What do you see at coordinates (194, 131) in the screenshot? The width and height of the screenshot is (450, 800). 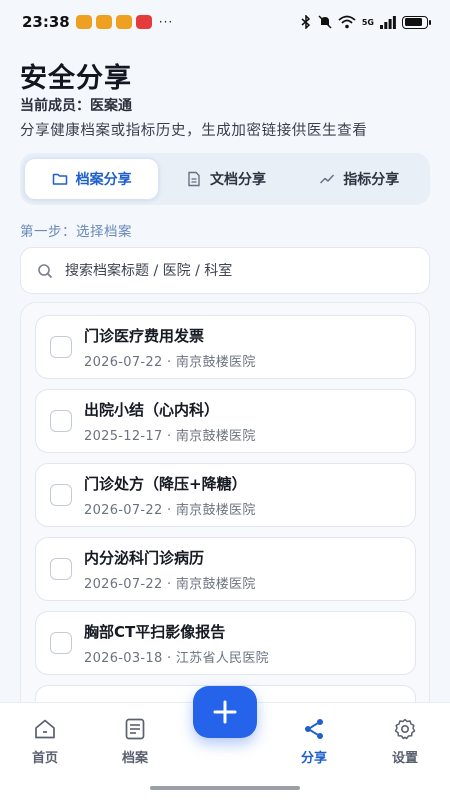 I see `page-subtitle: 分享健康档案或指标历史，生成加密链接供医生查看` at bounding box center [194, 131].